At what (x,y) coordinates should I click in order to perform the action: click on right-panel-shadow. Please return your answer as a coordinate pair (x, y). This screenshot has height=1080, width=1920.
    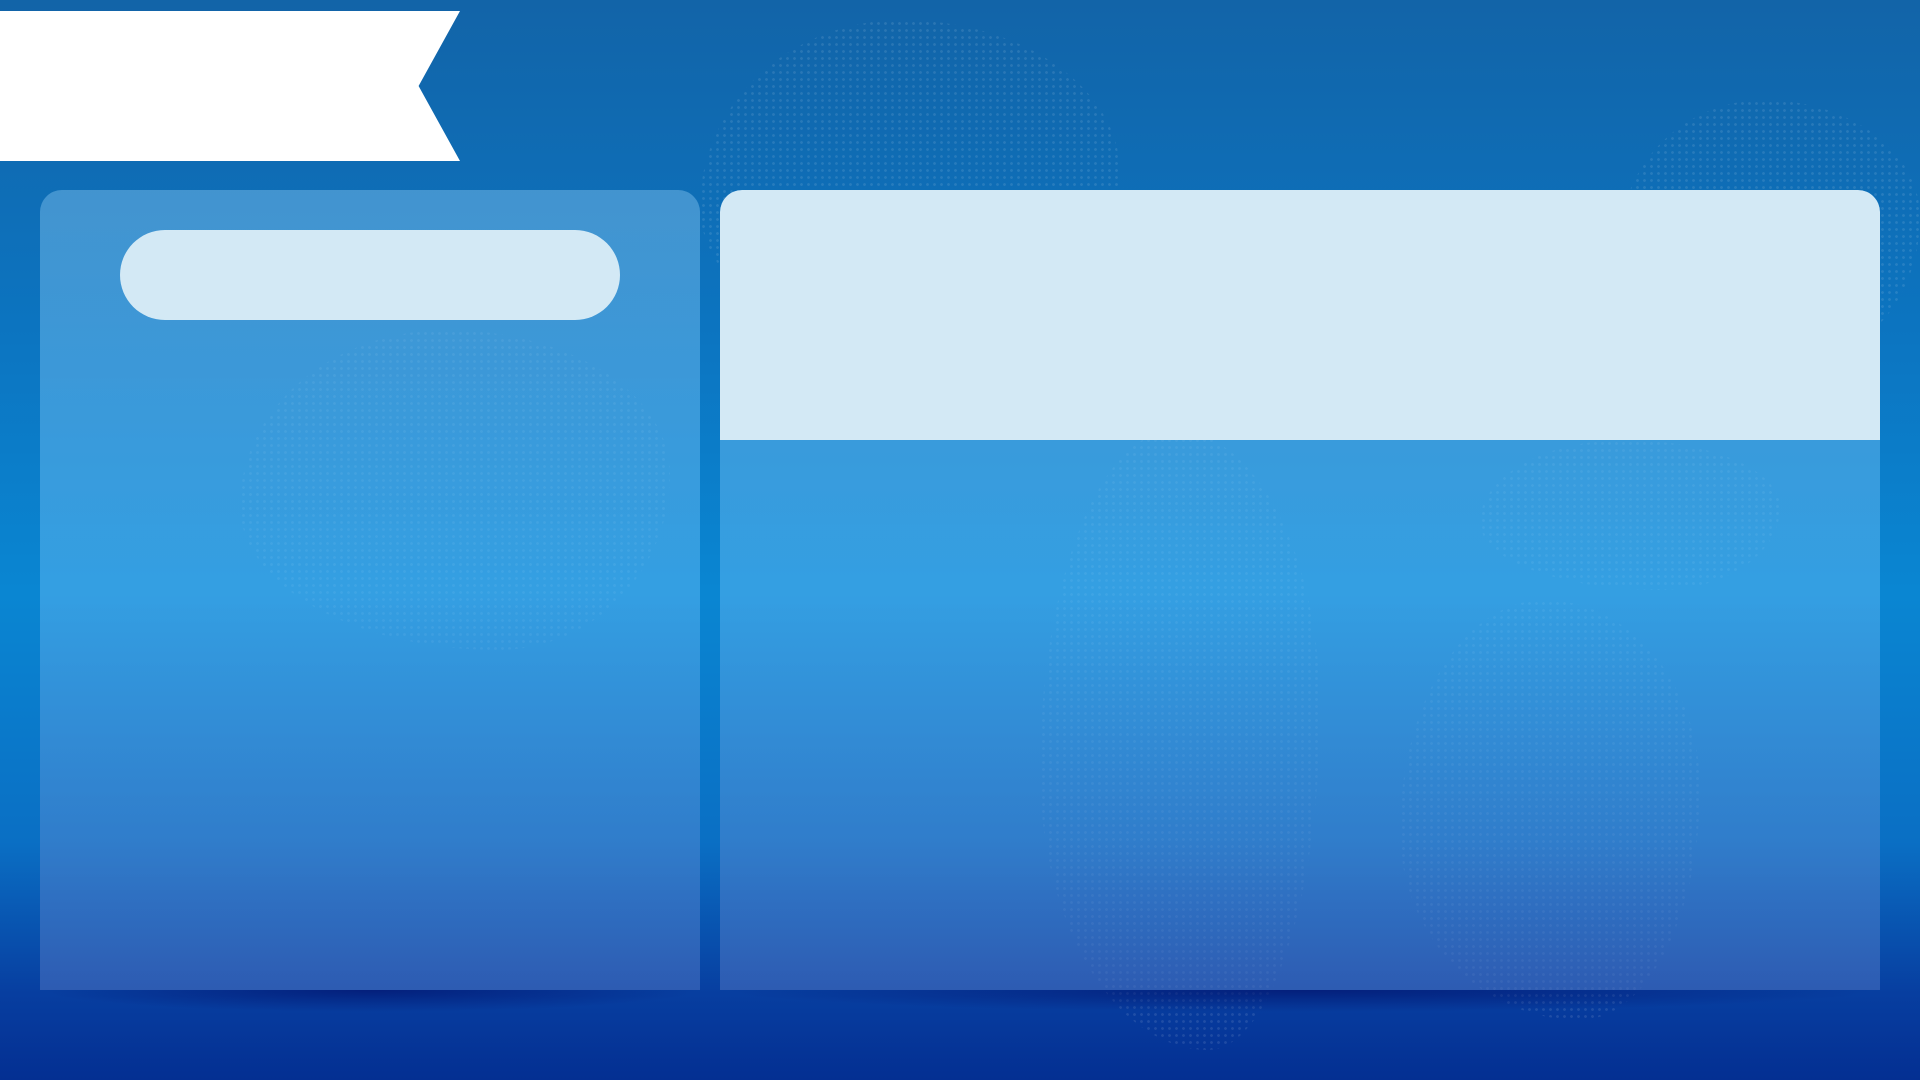
    Looking at the image, I should click on (1300, 1001).